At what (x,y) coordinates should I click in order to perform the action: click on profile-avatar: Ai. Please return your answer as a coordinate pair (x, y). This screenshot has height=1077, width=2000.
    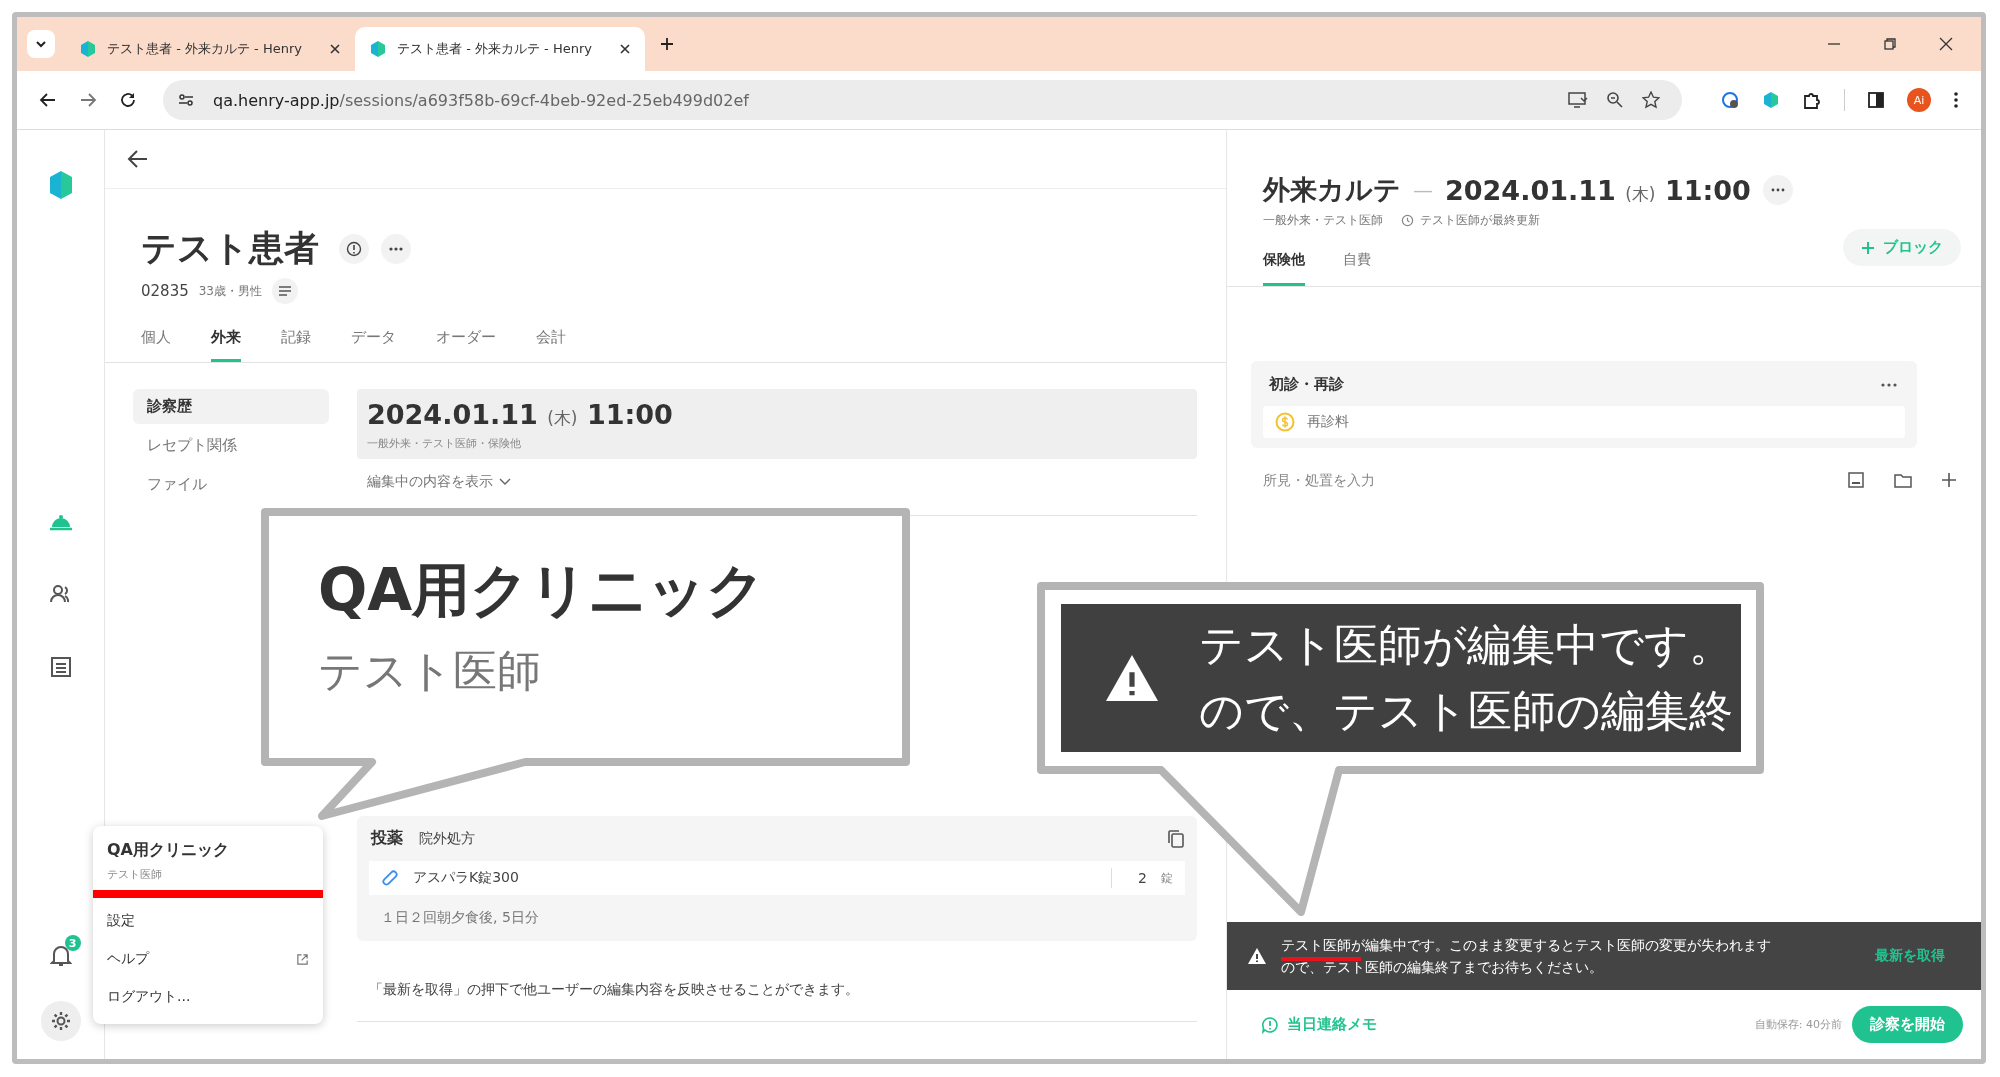
    Looking at the image, I should click on (1919, 100).